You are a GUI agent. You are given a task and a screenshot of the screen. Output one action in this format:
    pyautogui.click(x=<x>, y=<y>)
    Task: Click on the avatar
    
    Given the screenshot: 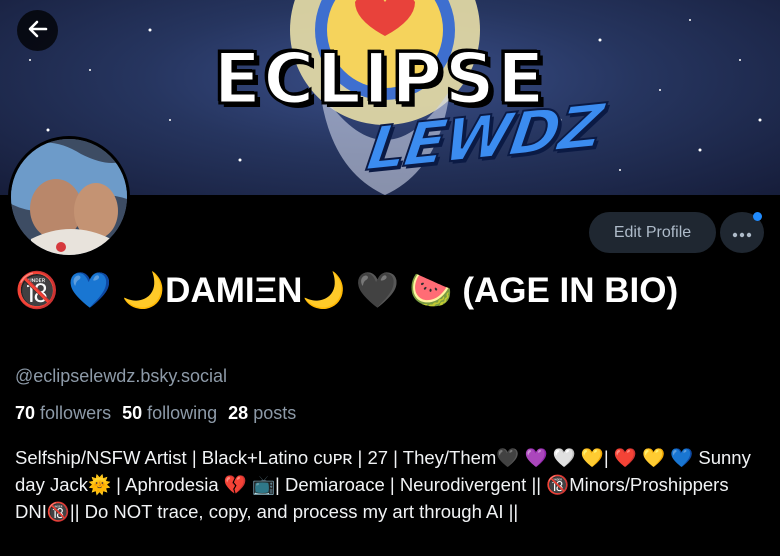 What is the action you would take?
    pyautogui.click(x=69, y=197)
    